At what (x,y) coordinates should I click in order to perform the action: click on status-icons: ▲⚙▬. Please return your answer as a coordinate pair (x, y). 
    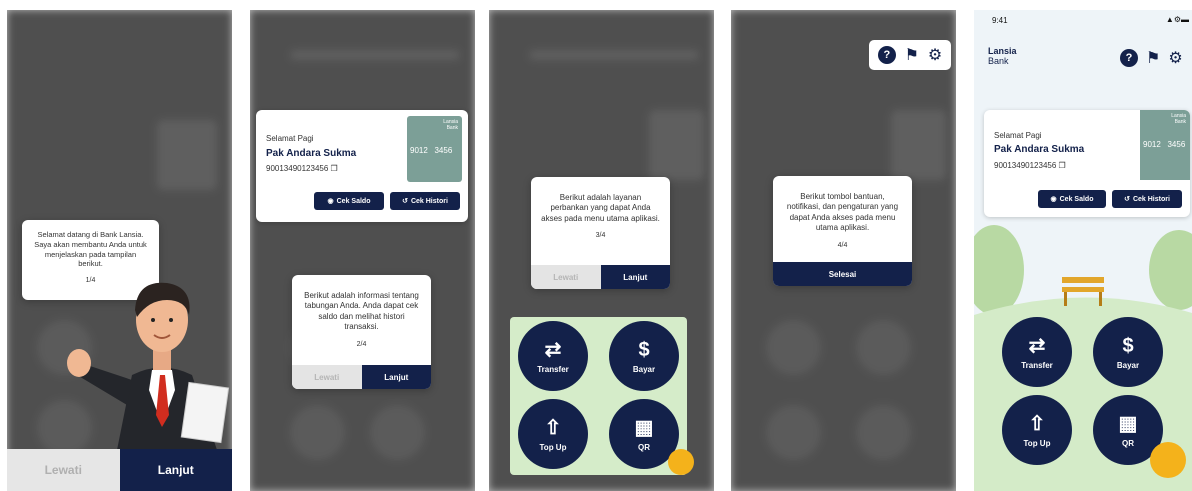
    Looking at the image, I should click on (1177, 19).